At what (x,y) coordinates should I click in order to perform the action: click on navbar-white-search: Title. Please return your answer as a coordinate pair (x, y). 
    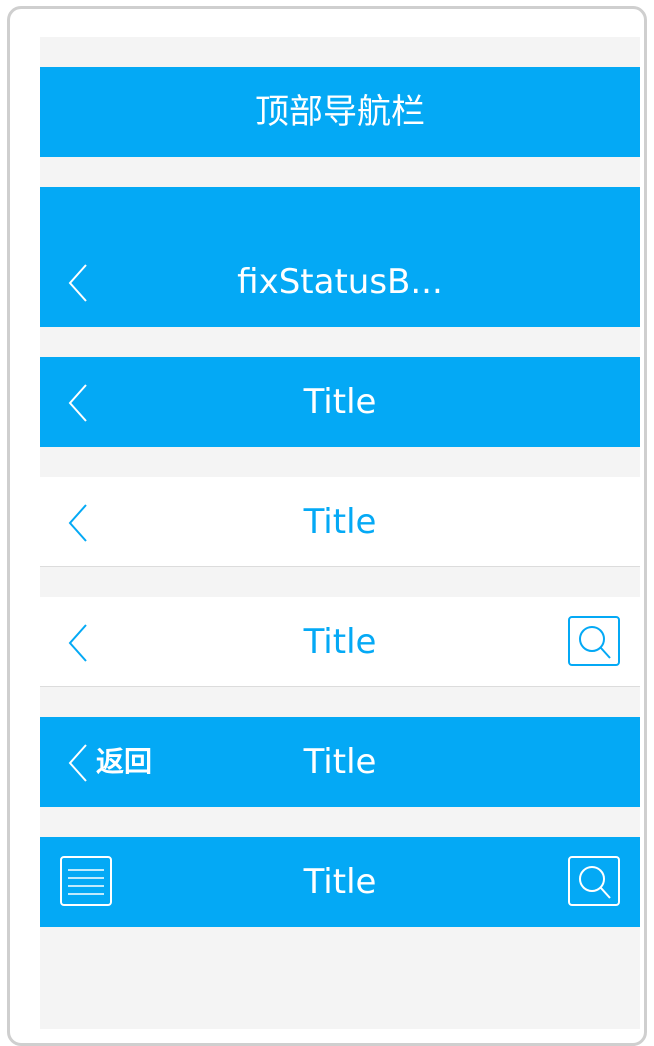
    Looking at the image, I should click on (340, 642).